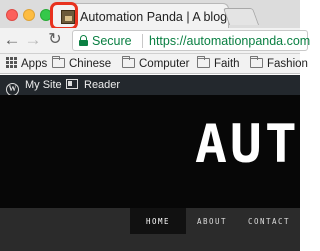 This screenshot has height=251, width=320. I want to click on new-tab-button, so click(241, 16).